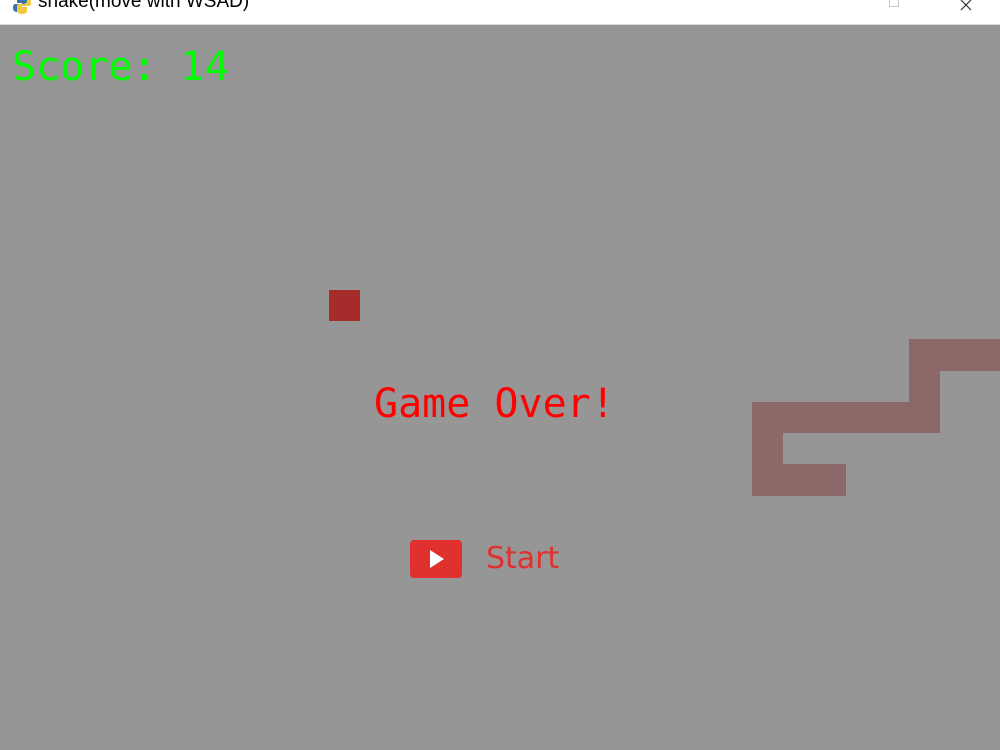 The width and height of the screenshot is (1000, 750). I want to click on play-icon, so click(436, 559).